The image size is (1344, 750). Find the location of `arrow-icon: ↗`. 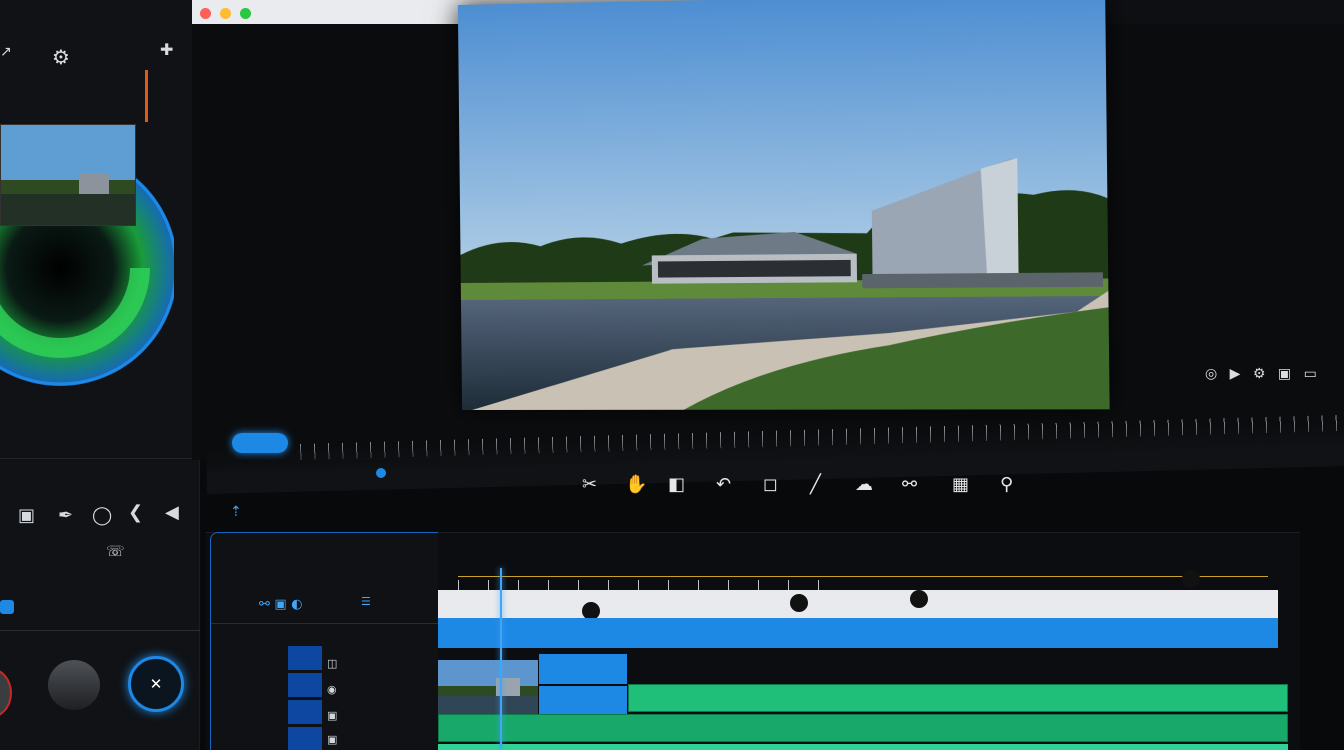

arrow-icon: ↗ is located at coordinates (6, 52).